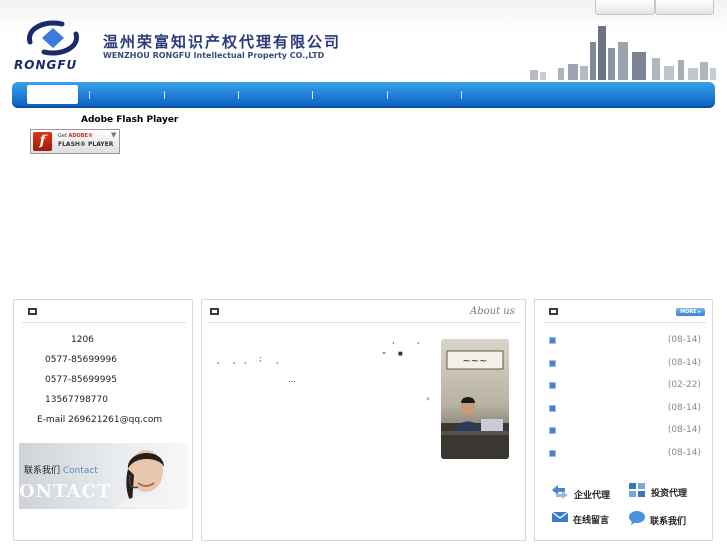 Image resolution: width=727 pixels, height=545 pixels. I want to click on flash-player-label: FLASH® PLAYER, so click(86, 144).